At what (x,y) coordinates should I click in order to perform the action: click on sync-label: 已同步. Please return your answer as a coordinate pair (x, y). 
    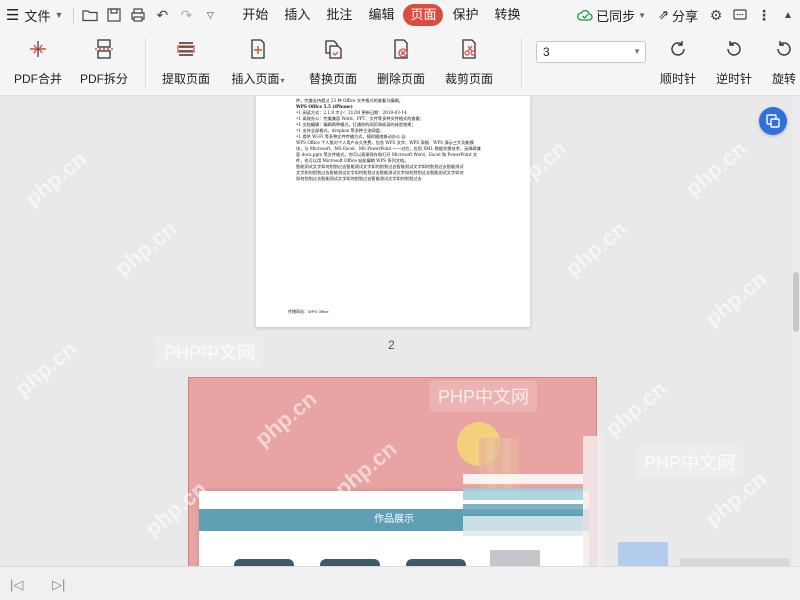
    Looking at the image, I should click on (616, 16).